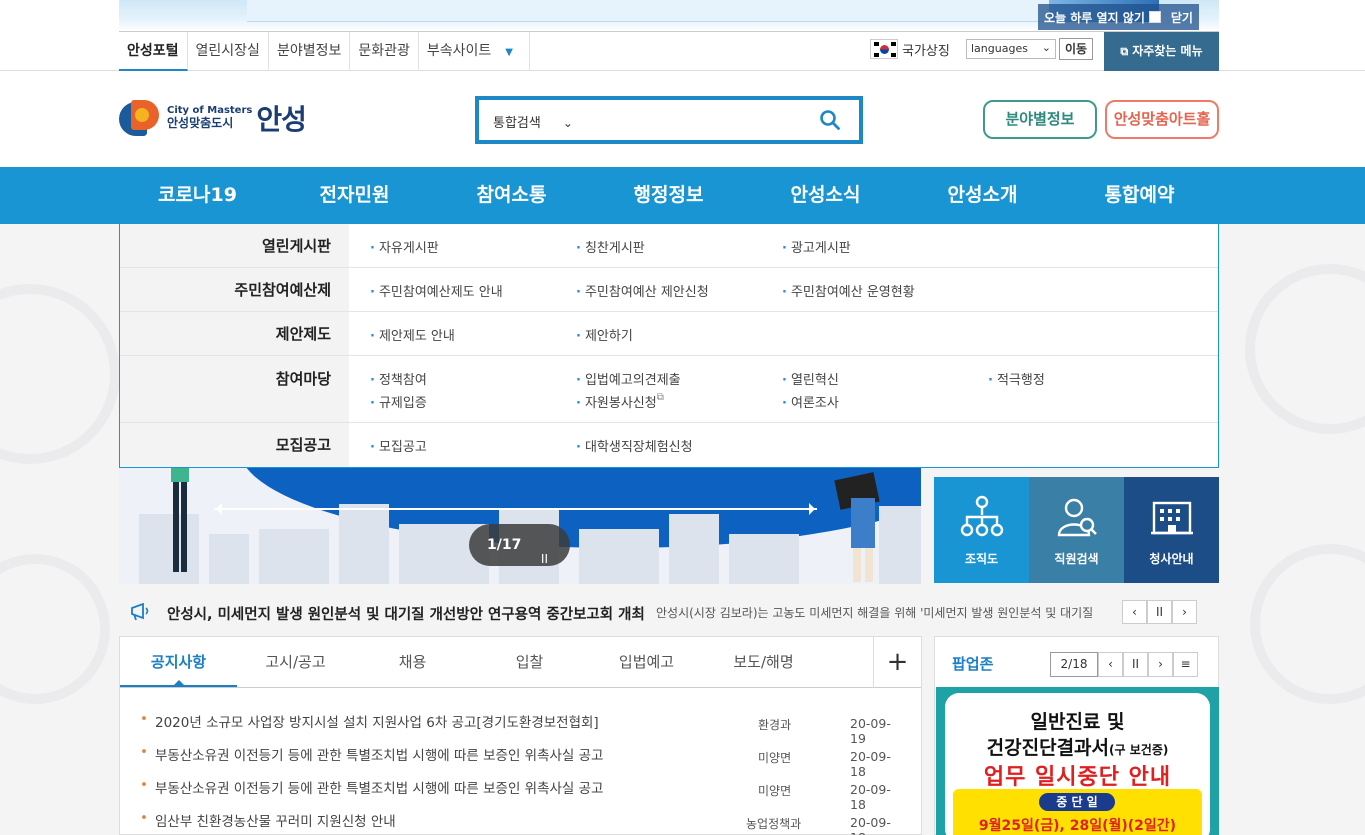 This screenshot has height=835, width=1365. What do you see at coordinates (825, 195) in the screenshot?
I see `nav-anseong-news: 안성소식` at bounding box center [825, 195].